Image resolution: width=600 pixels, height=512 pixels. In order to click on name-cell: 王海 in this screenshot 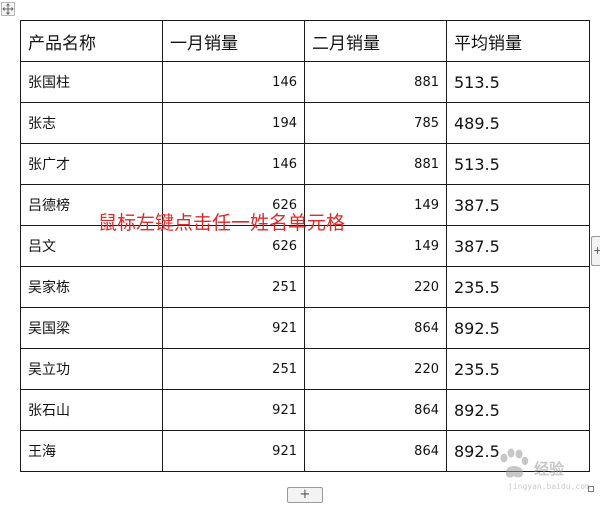, I will do `click(91, 451)`.